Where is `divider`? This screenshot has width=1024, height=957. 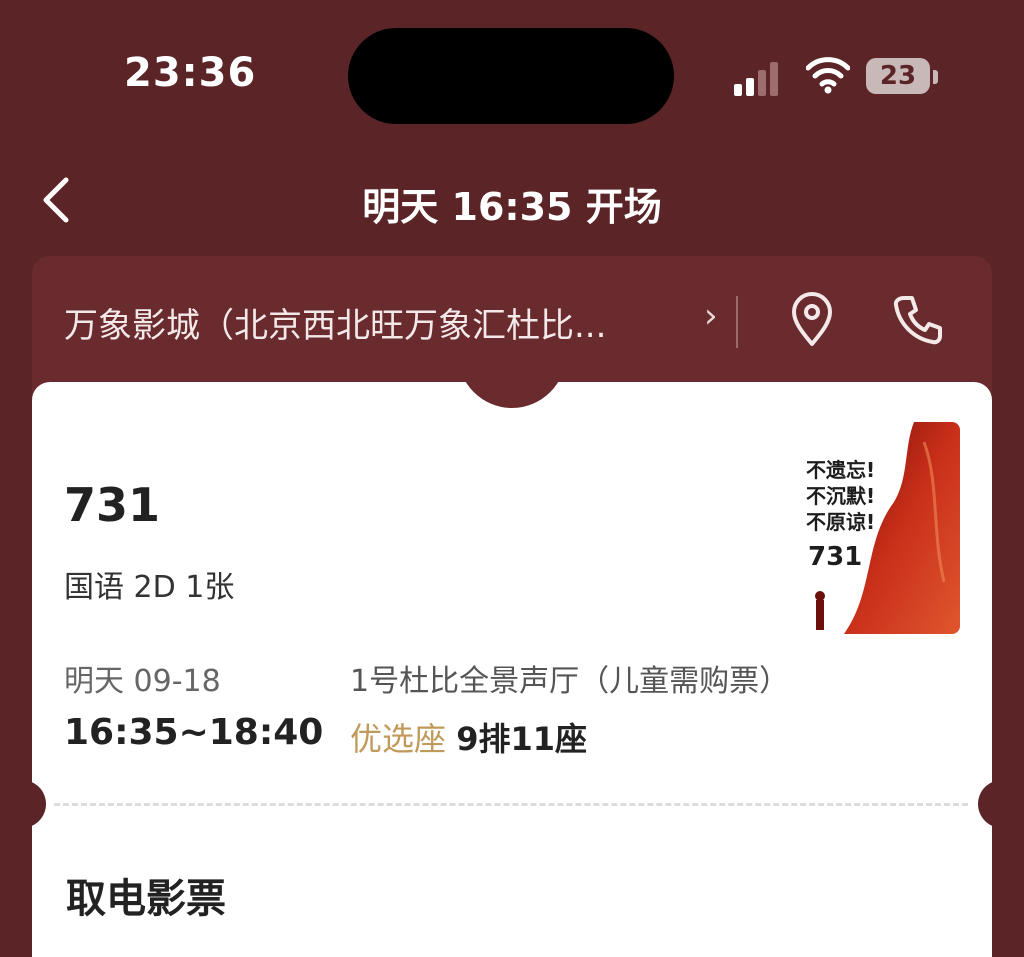
divider is located at coordinates (737, 322).